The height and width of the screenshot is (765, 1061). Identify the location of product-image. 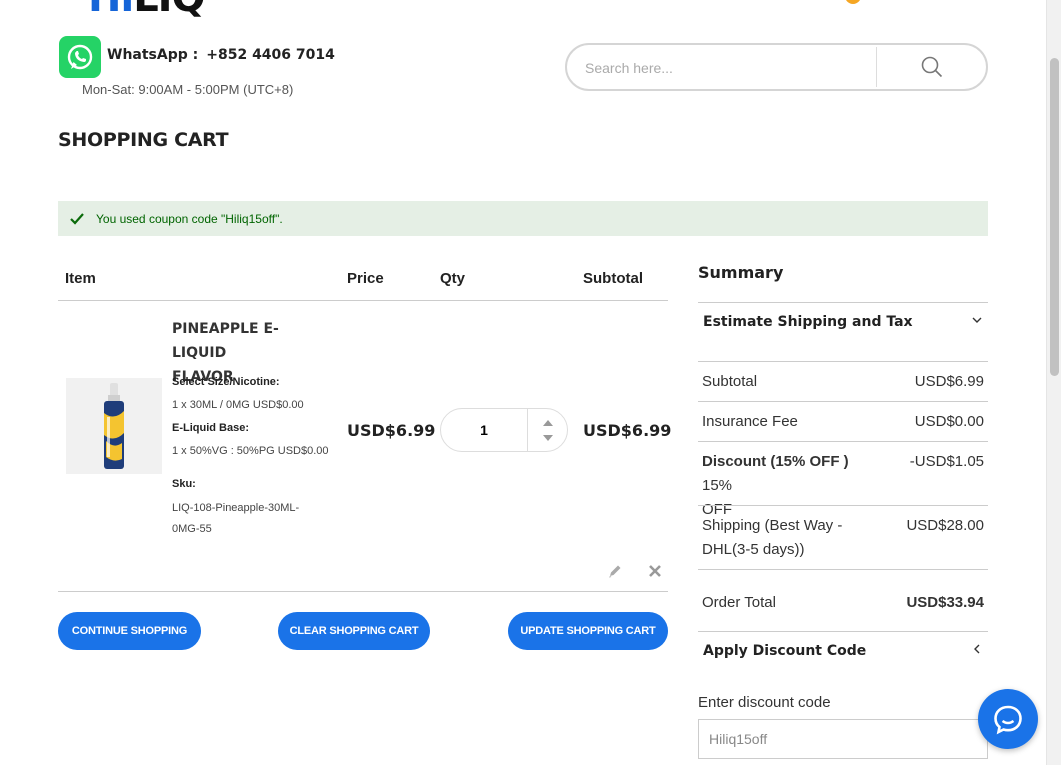
(114, 426).